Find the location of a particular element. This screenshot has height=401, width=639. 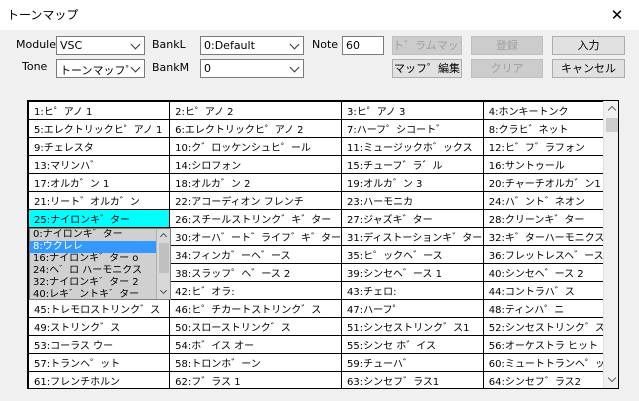

grid-scrollbar is located at coordinates (610, 244).